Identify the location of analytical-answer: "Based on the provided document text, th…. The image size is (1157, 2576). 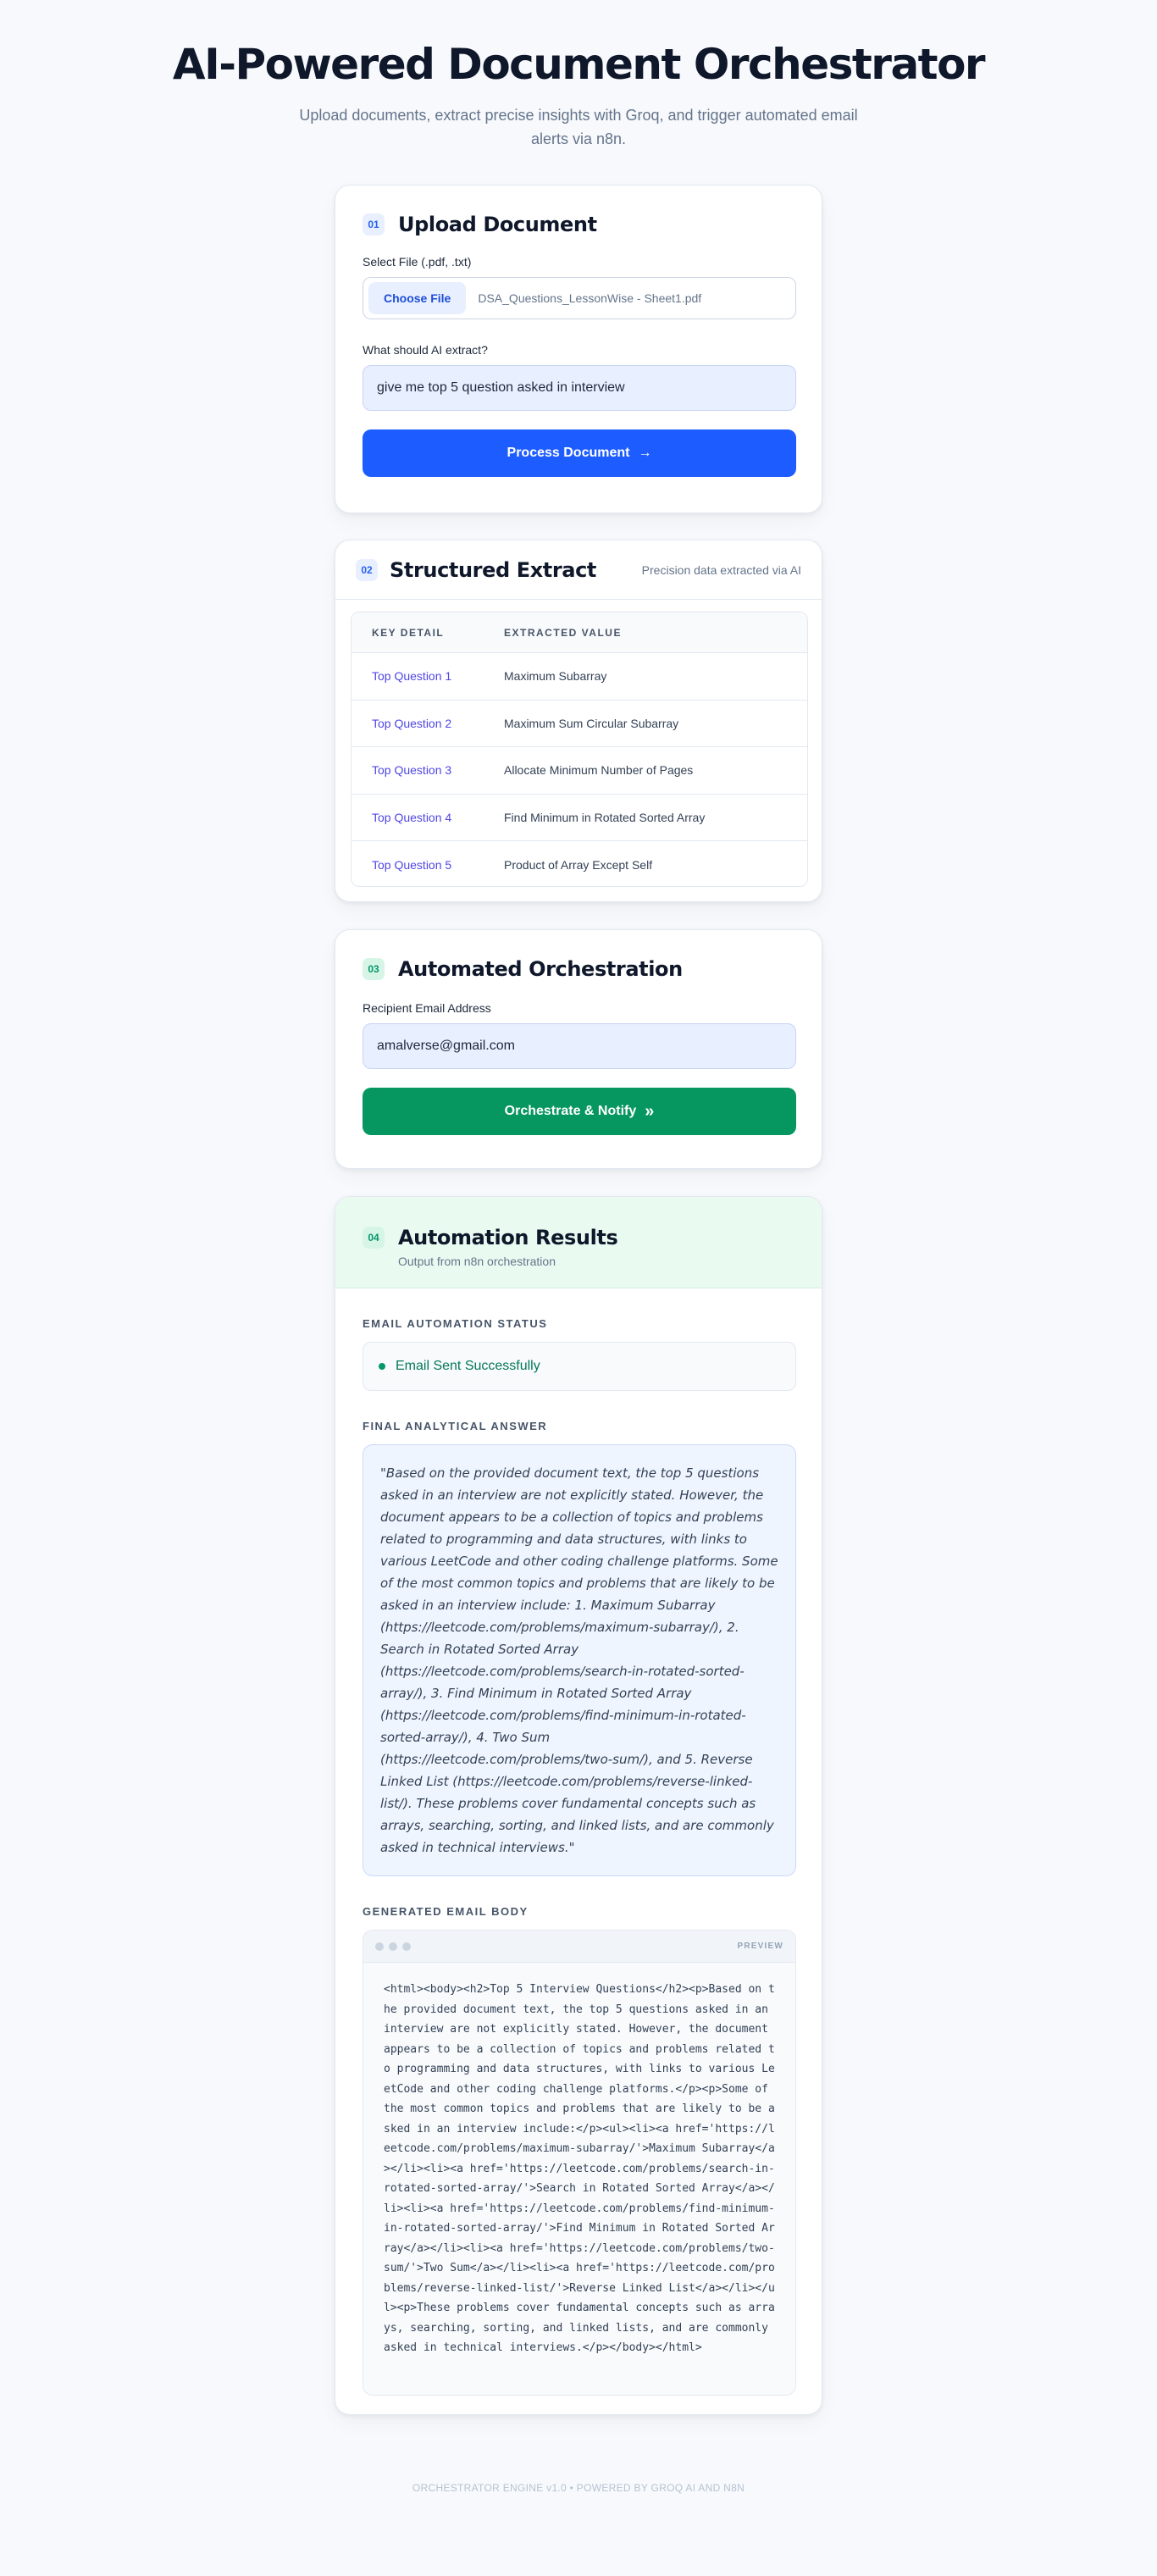
(579, 1660).